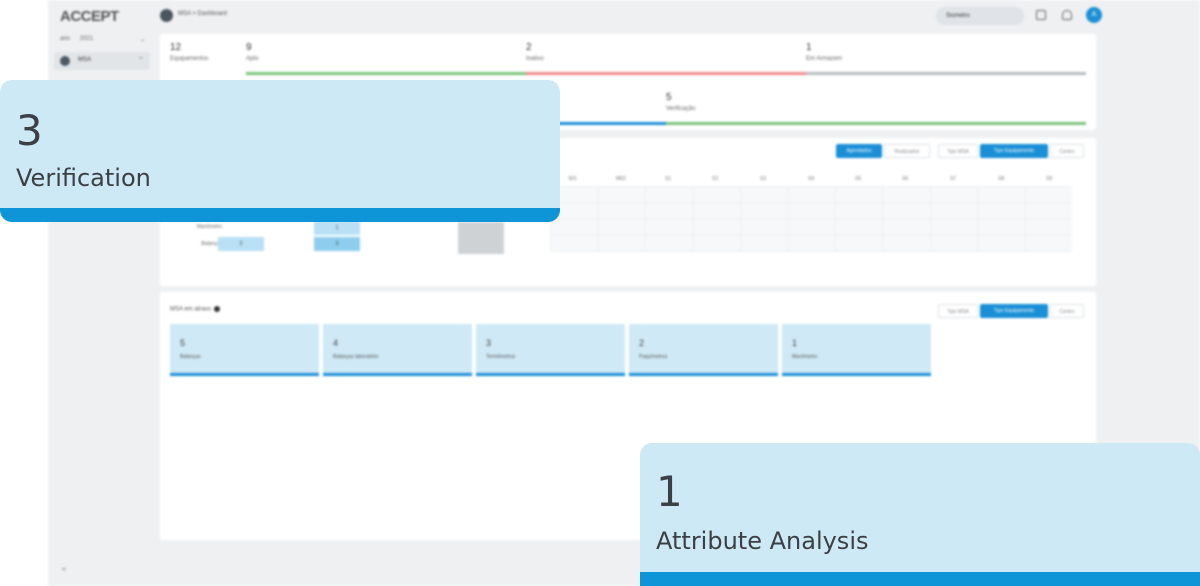  What do you see at coordinates (676, 16) in the screenshot?
I see `top-bar: MSA > Dashboard Sismetro A` at bounding box center [676, 16].